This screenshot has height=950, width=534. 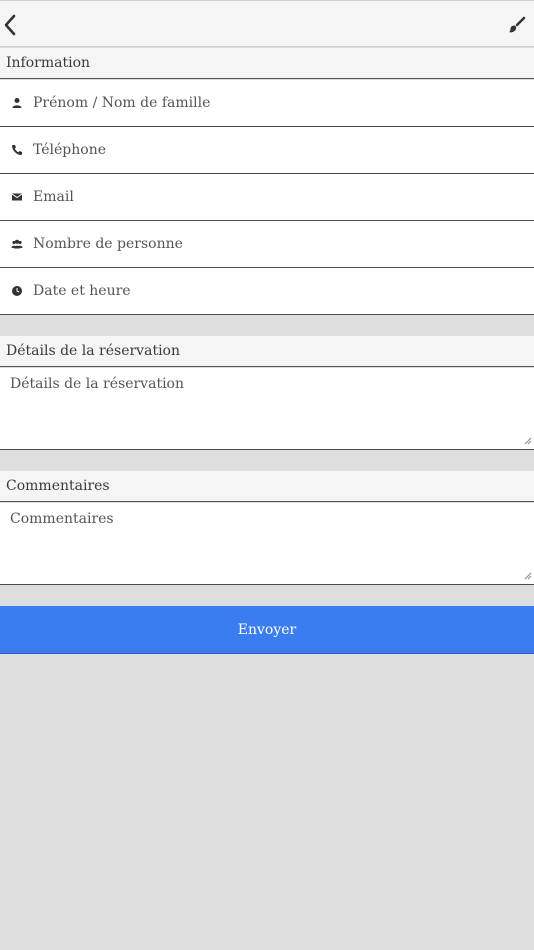 What do you see at coordinates (82, 291) in the screenshot?
I see `datetime-field-placeholder: Date et heure` at bounding box center [82, 291].